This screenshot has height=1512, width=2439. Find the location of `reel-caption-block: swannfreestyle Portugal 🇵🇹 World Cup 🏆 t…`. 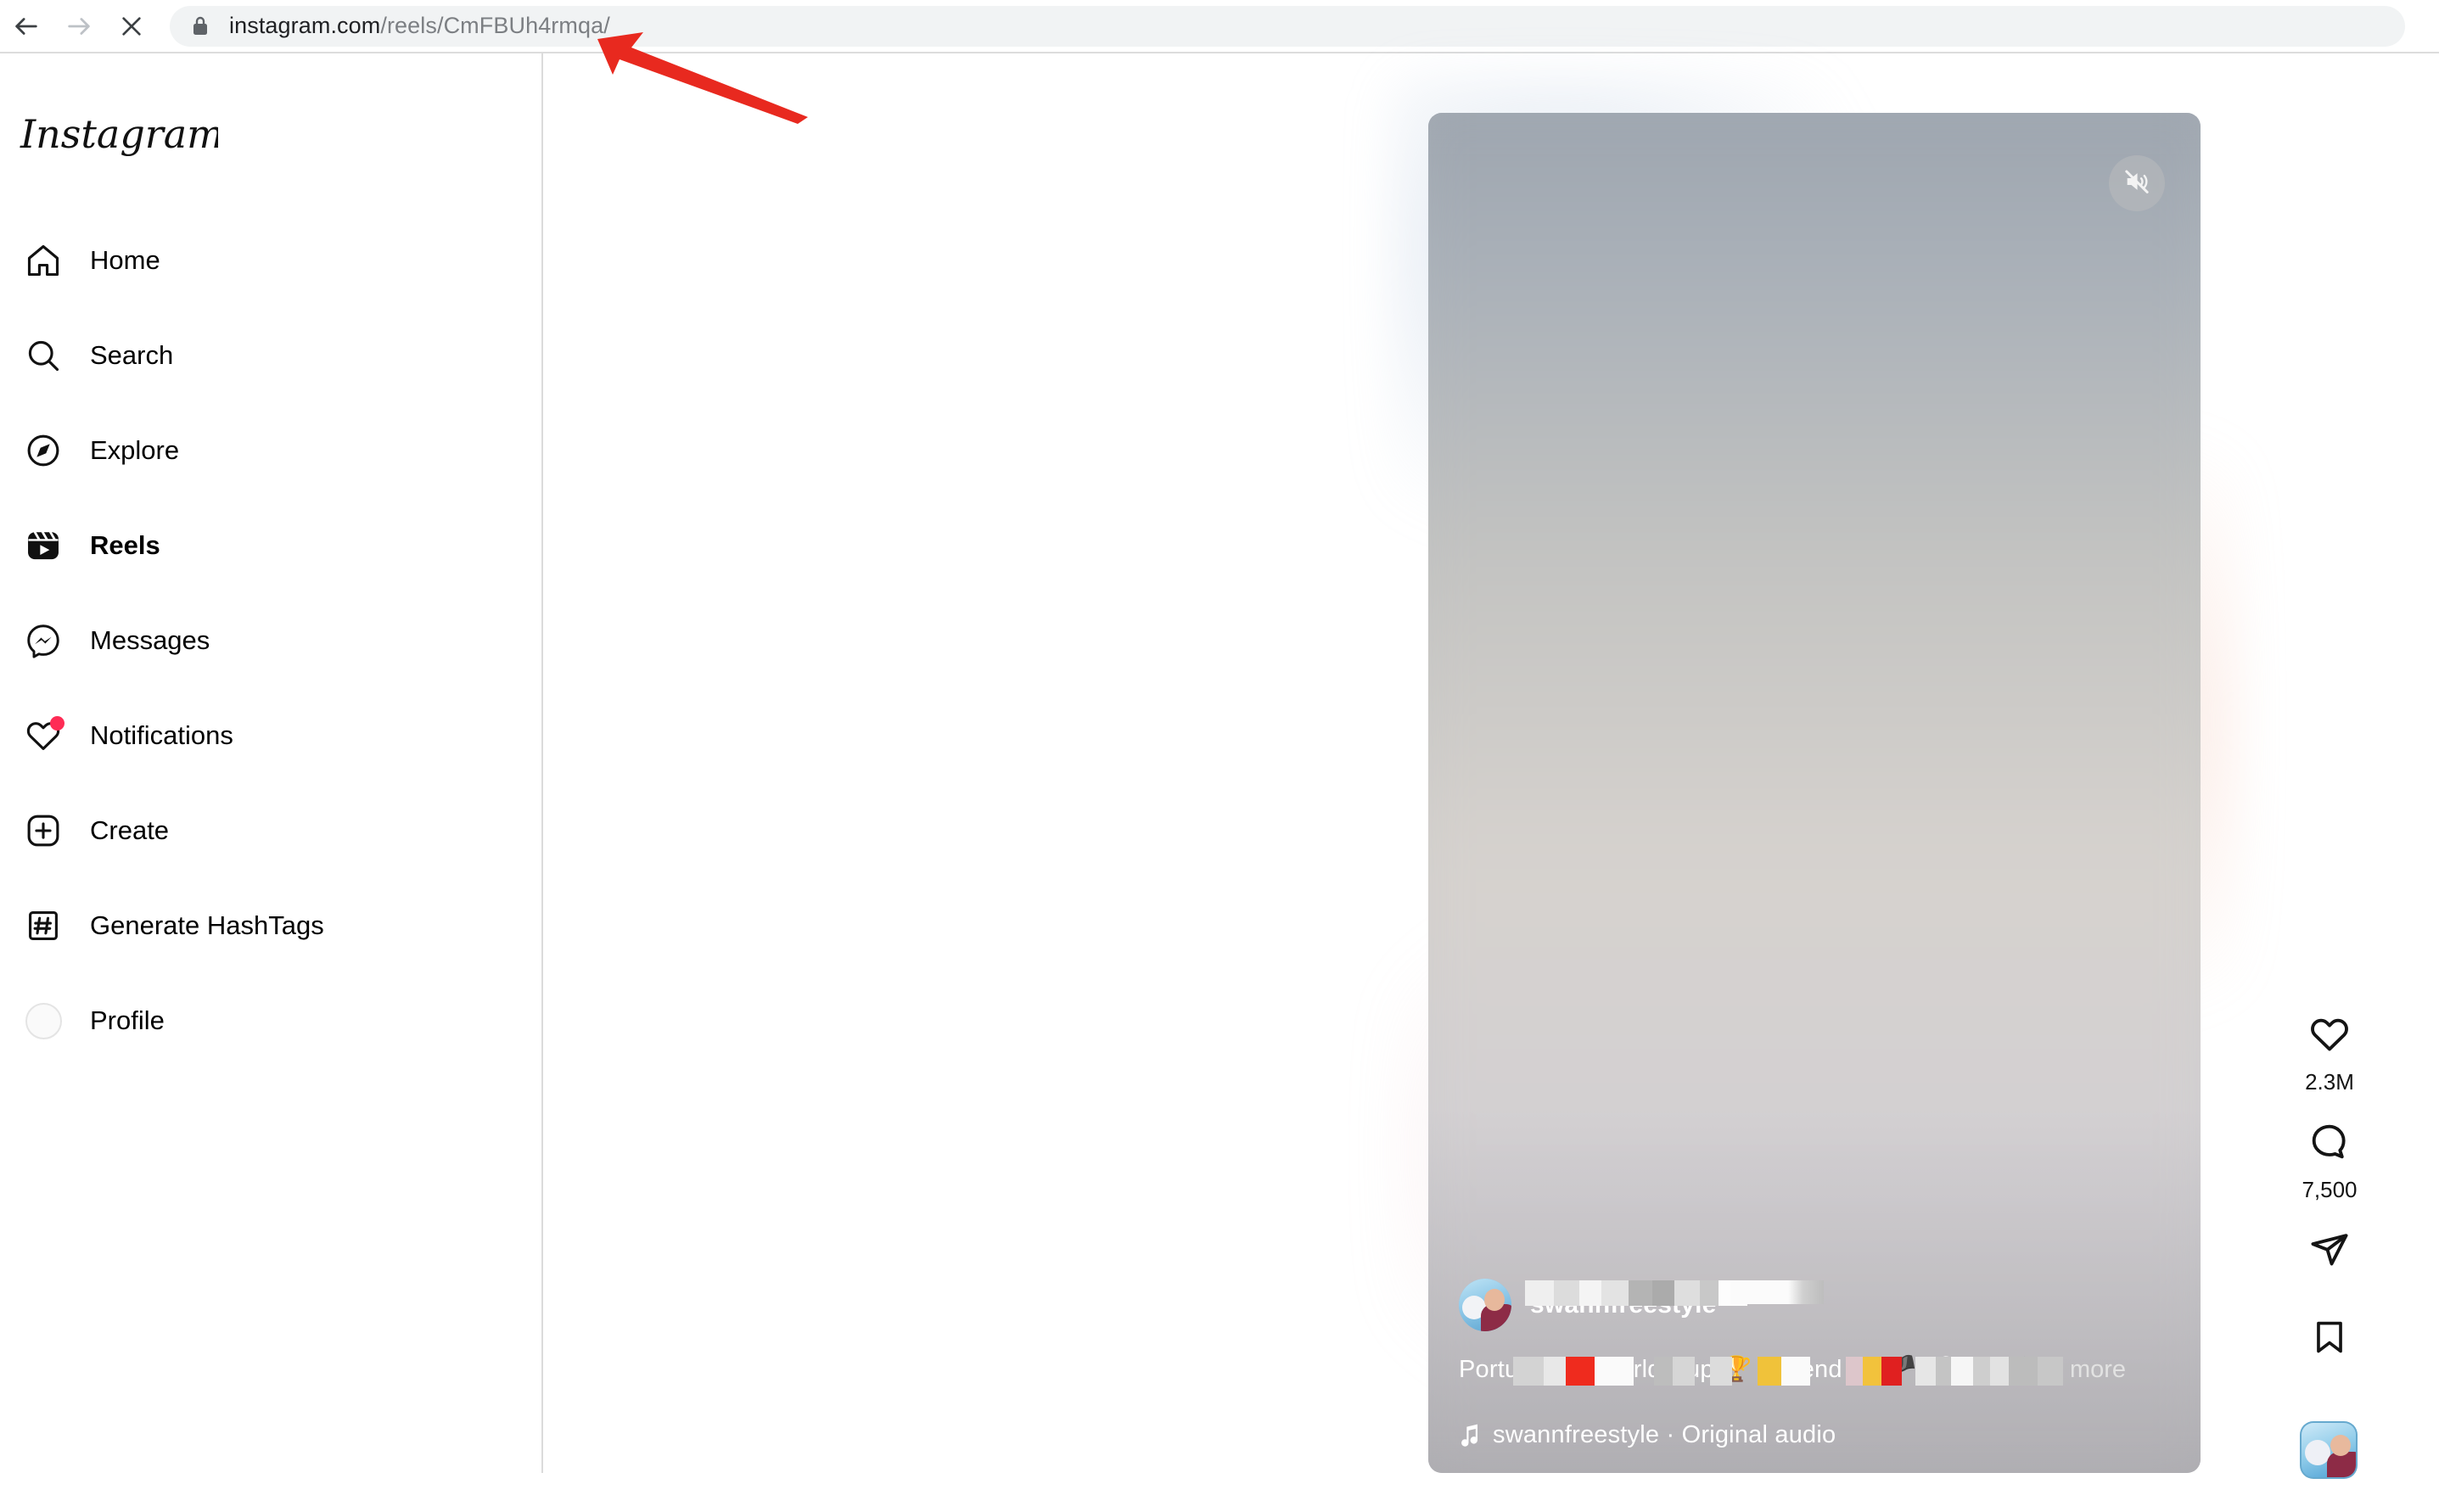

reel-caption-block: swannfreestyle Portugal 🇵🇹 World Cup 🏆 t… is located at coordinates (1815, 1361).